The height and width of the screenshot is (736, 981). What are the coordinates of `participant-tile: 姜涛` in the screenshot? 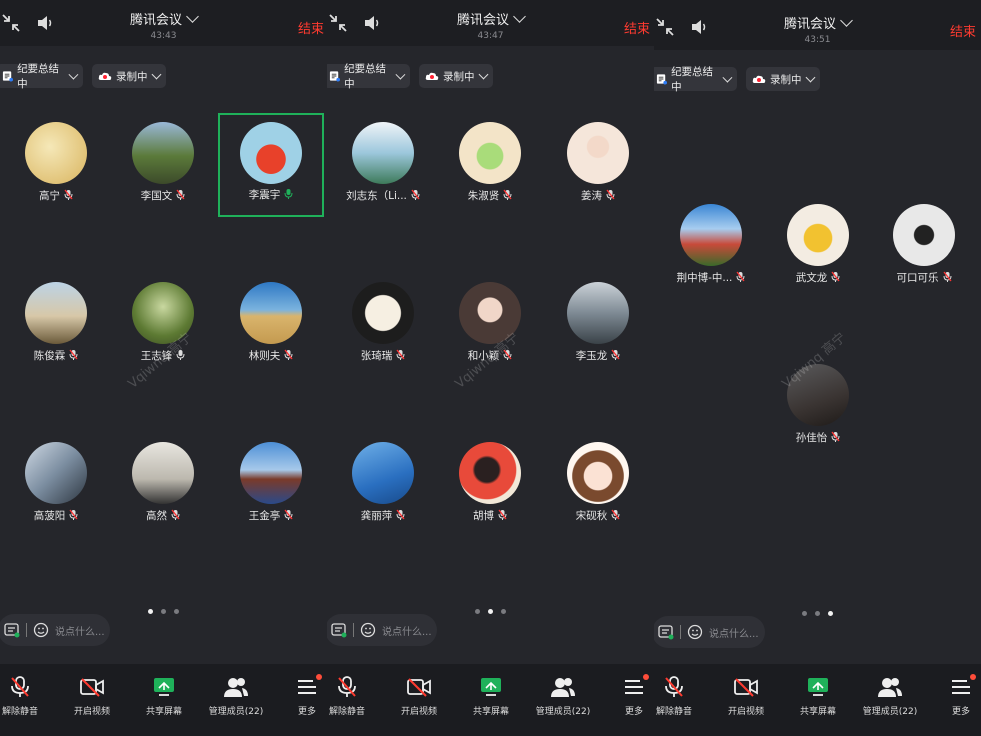 It's located at (598, 166).